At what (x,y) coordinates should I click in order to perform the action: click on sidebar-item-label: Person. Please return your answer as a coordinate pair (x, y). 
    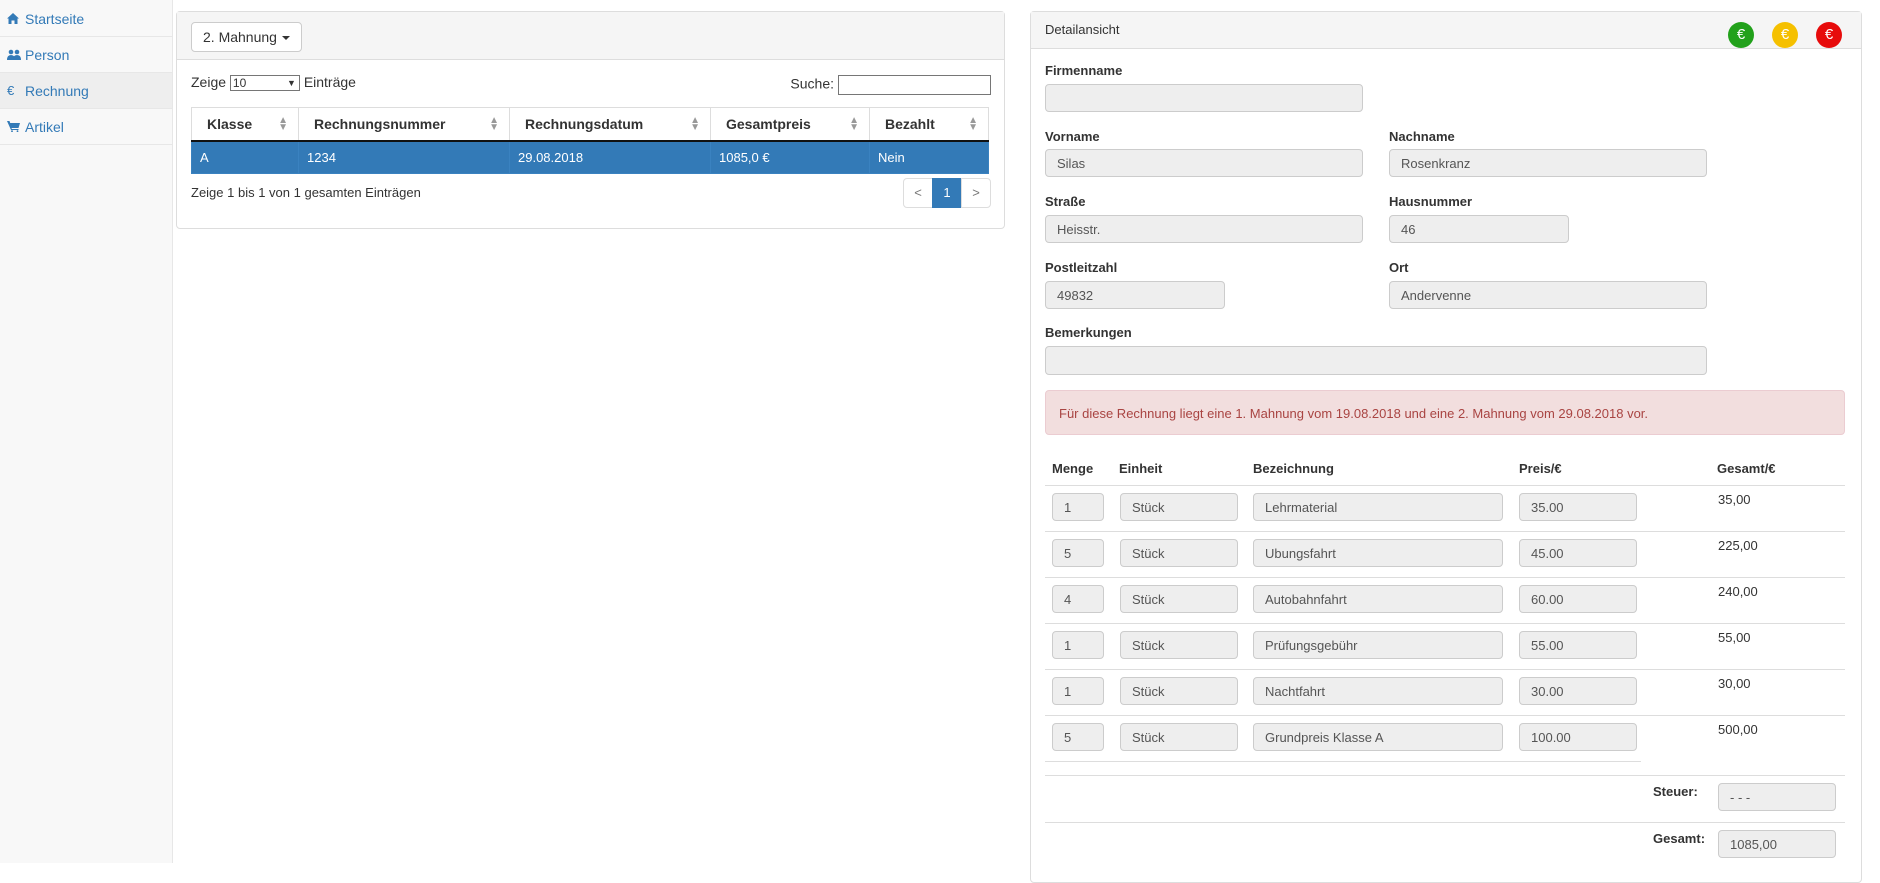
    Looking at the image, I should click on (47, 54).